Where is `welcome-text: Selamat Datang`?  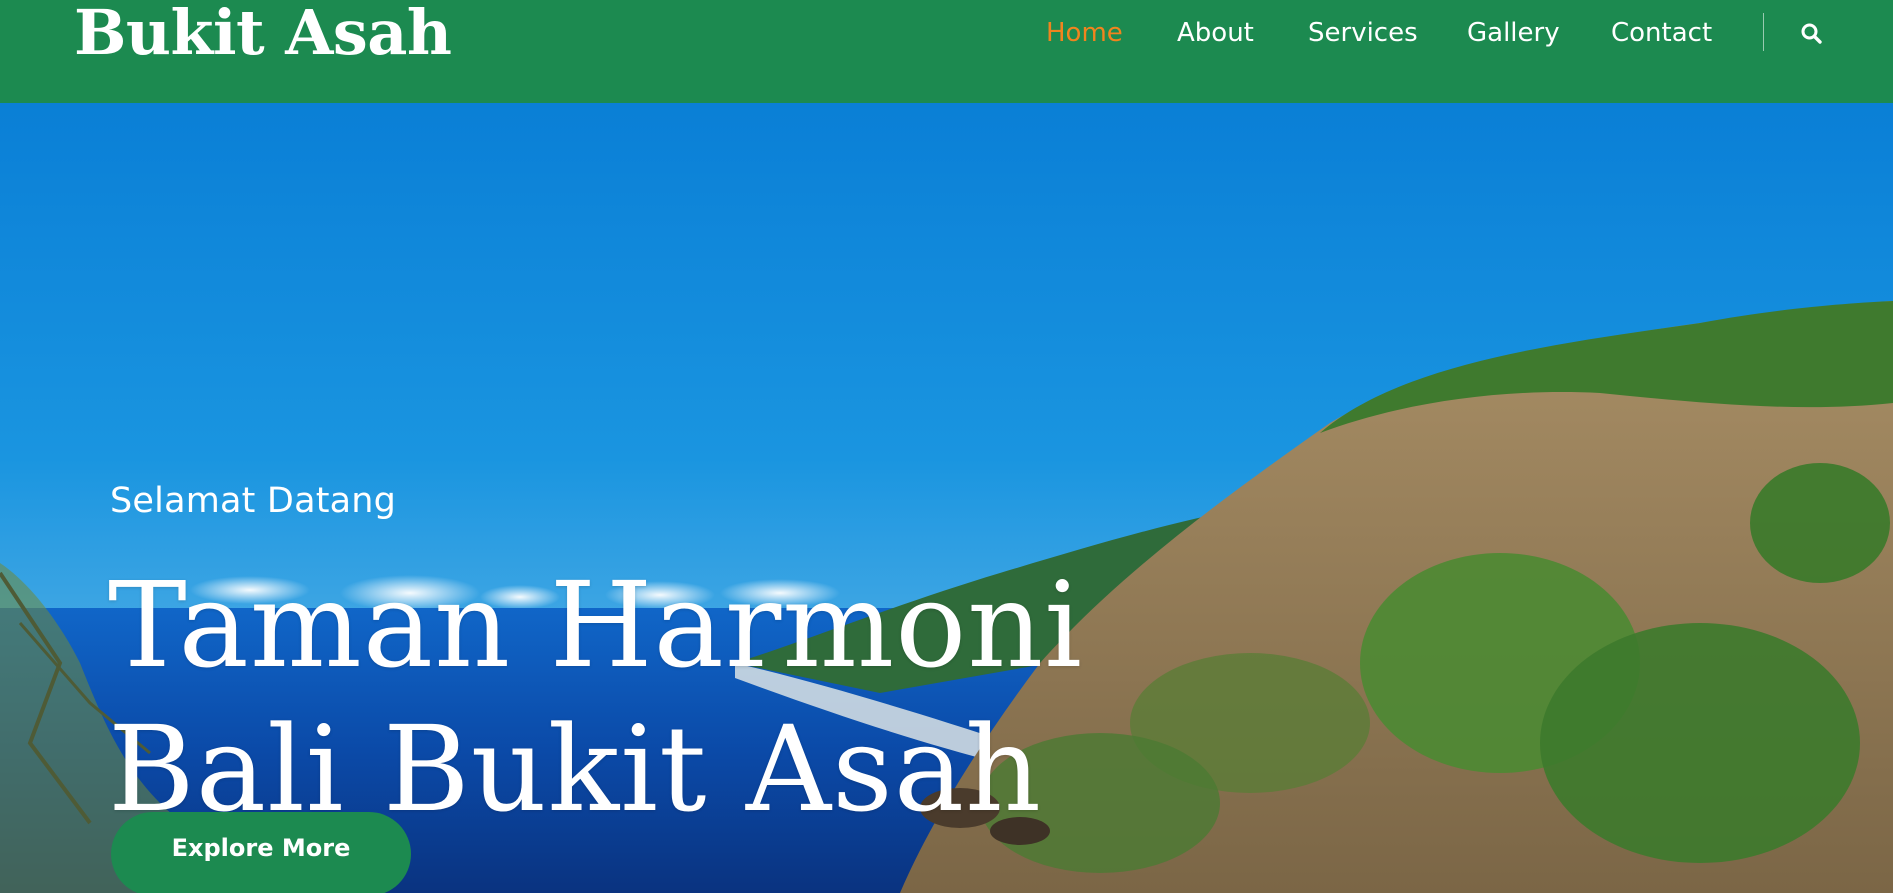
welcome-text: Selamat Datang is located at coordinates (253, 501).